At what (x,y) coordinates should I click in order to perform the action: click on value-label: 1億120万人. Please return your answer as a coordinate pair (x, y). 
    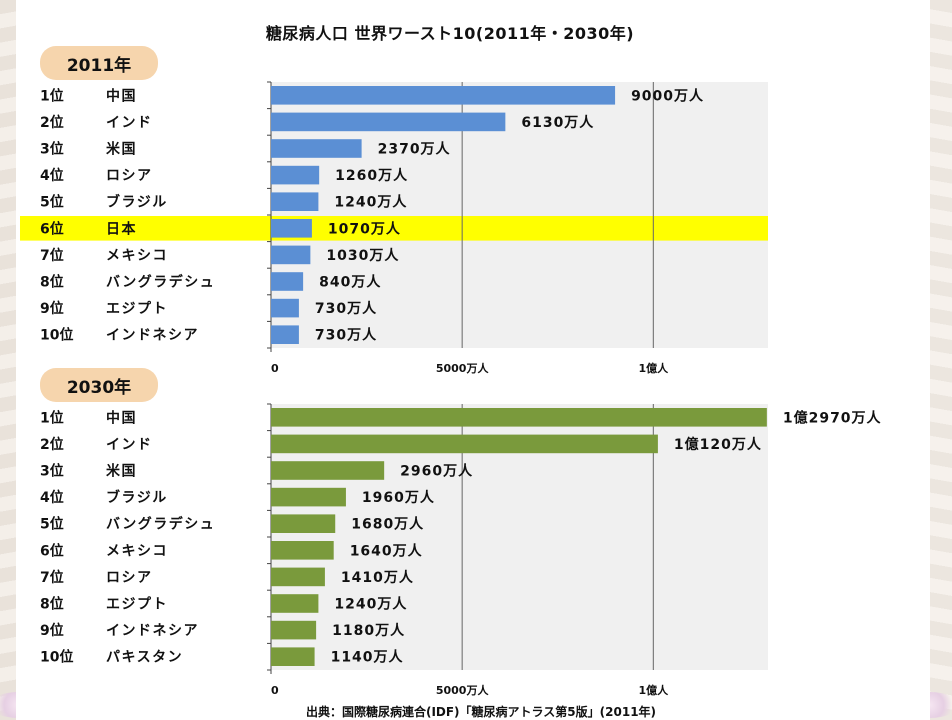
    Looking at the image, I should click on (718, 444).